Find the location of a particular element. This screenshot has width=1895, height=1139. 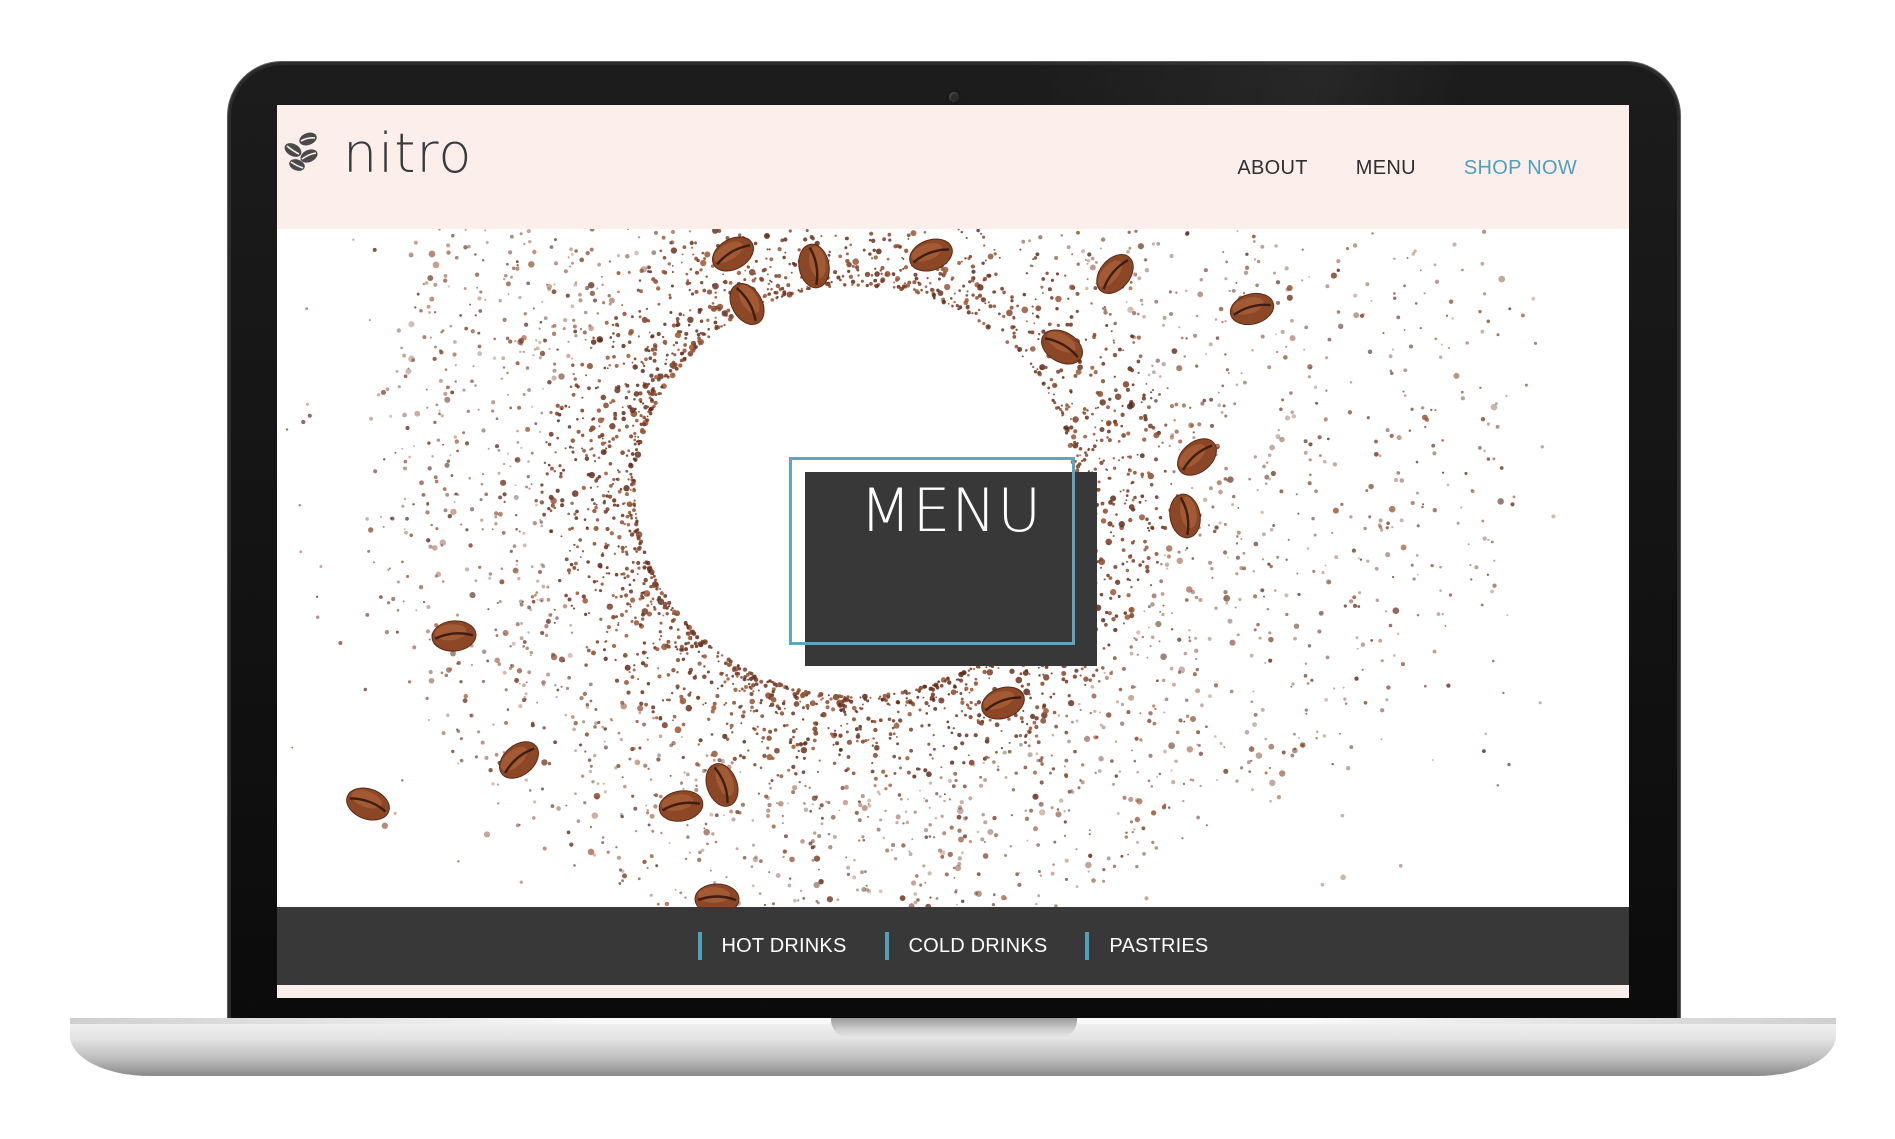

laptop-opening-notch is located at coordinates (954, 1028).